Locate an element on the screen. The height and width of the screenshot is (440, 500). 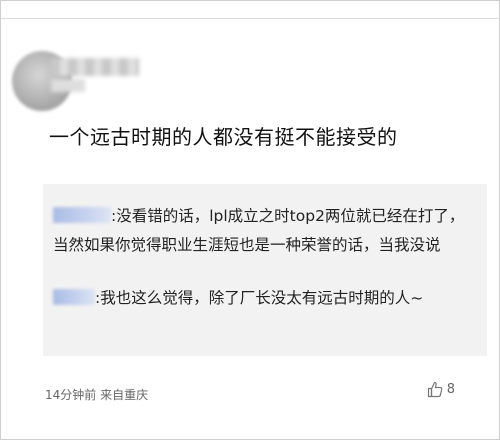
reply-text: :我也这么觉得，除了厂长没太有远古时期的人~ is located at coordinates (259, 298).